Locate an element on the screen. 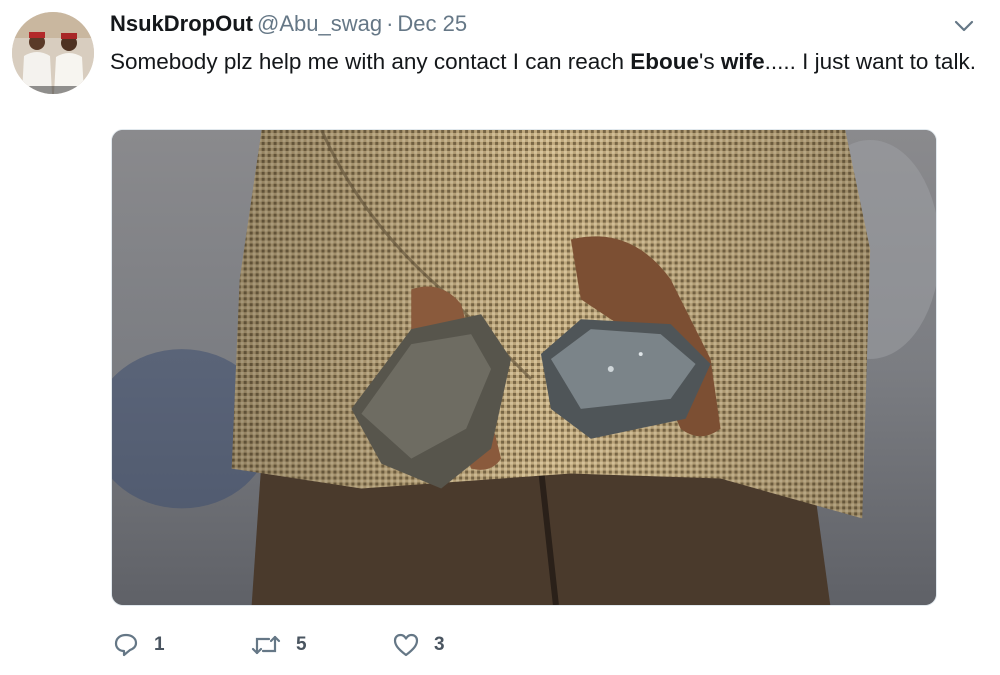  tweet-text-bold: Eboue is located at coordinates (665, 61).